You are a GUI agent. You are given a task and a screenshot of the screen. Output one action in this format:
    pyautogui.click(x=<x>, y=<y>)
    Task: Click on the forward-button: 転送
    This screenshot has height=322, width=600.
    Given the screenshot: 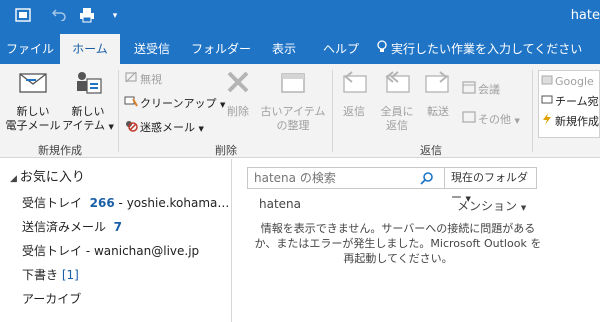 What is the action you would take?
    pyautogui.click(x=438, y=93)
    